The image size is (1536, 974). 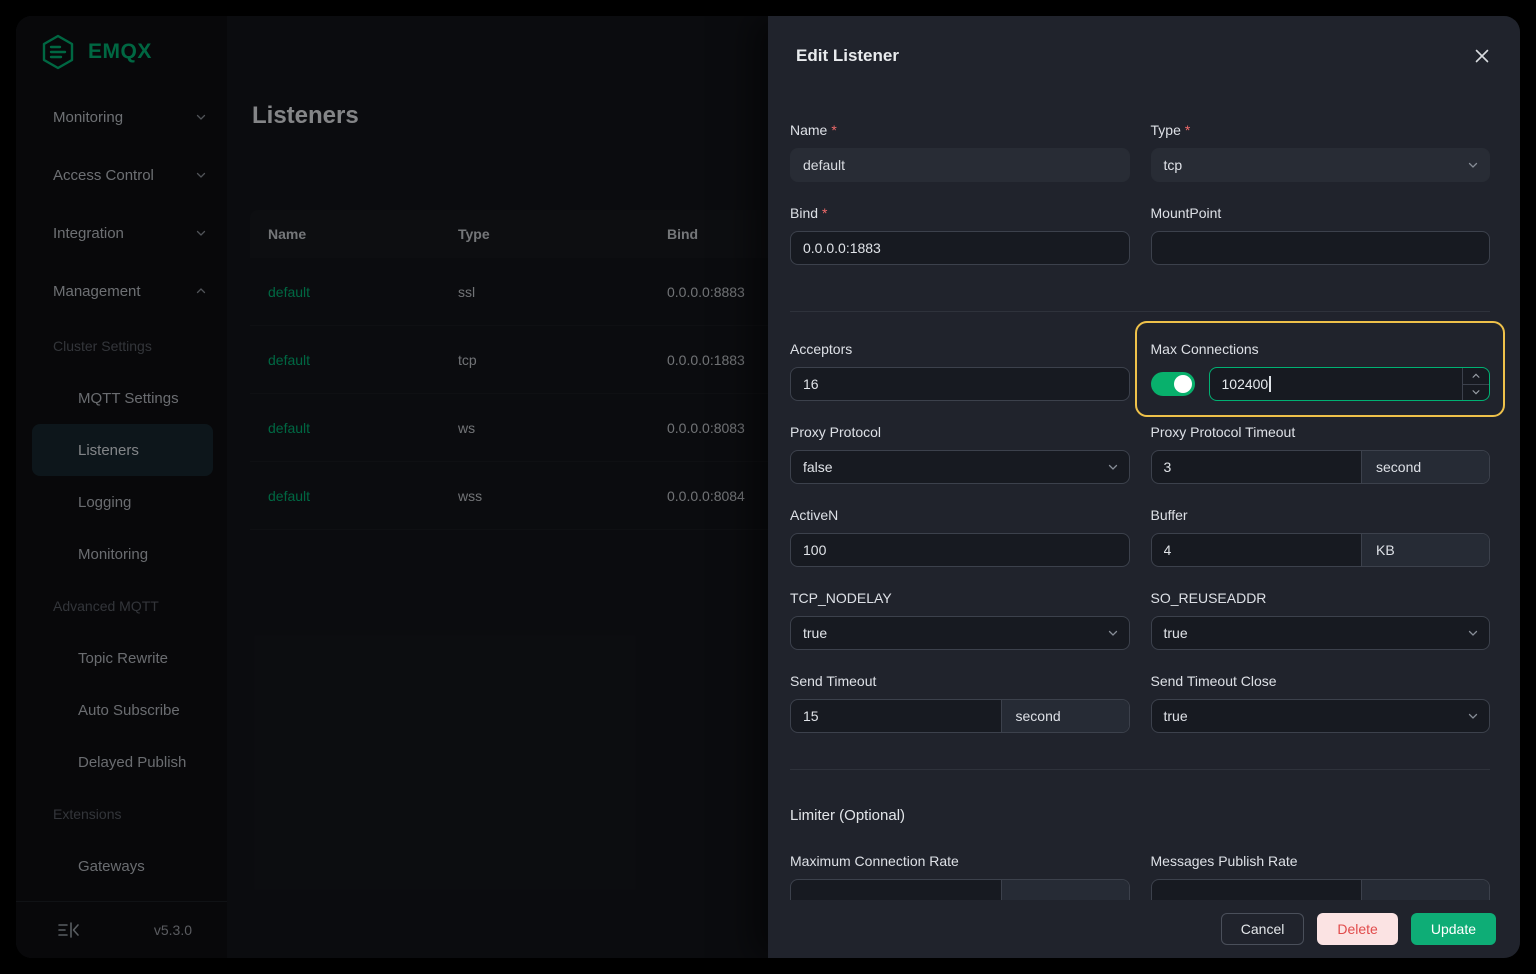 What do you see at coordinates (1425, 550) in the screenshot?
I see `buffer-unit: KB` at bounding box center [1425, 550].